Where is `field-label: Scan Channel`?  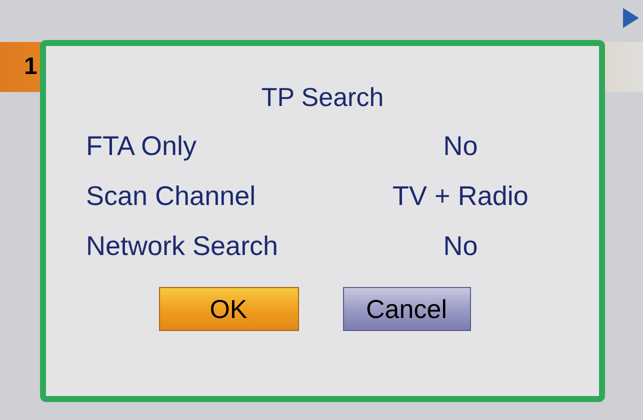
field-label: Scan Channel is located at coordinates (171, 196).